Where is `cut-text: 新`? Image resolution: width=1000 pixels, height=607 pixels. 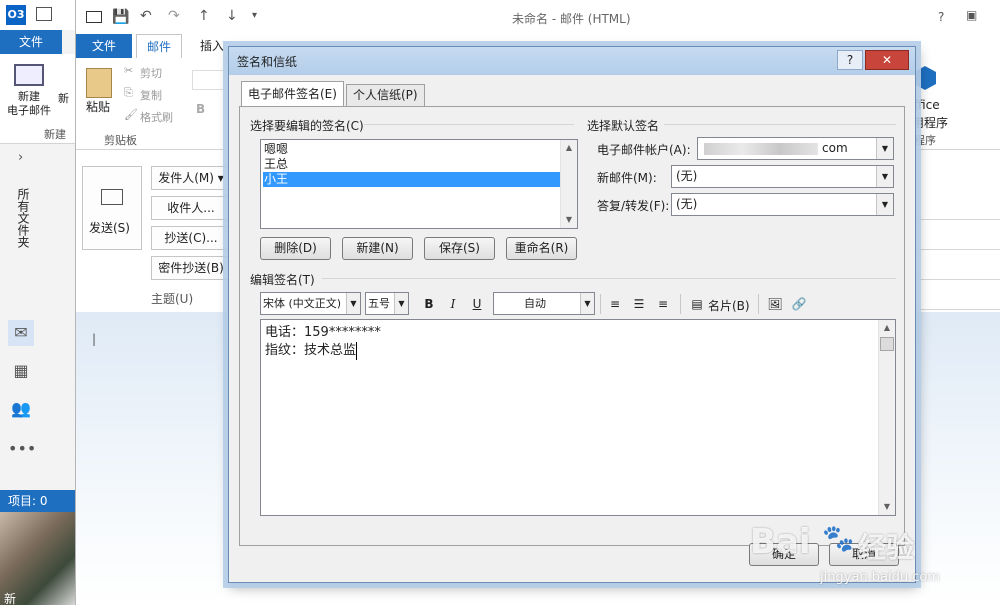
cut-text: 新 is located at coordinates (10, 599).